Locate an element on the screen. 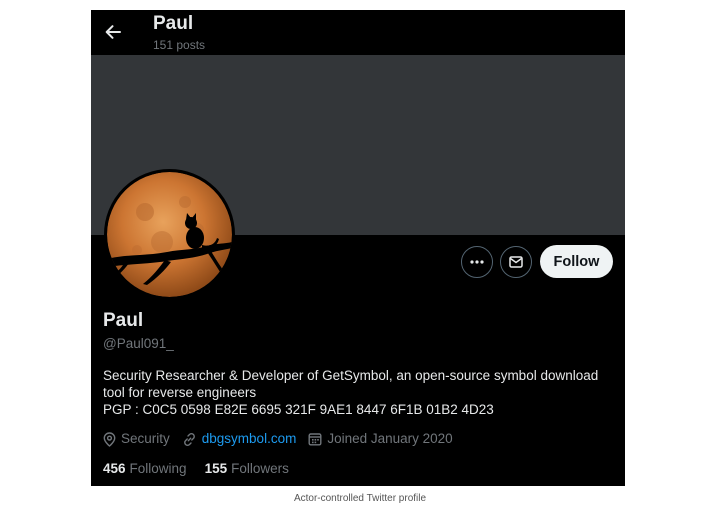 The width and height of the screenshot is (720, 517). envelope-icon is located at coordinates (516, 262).